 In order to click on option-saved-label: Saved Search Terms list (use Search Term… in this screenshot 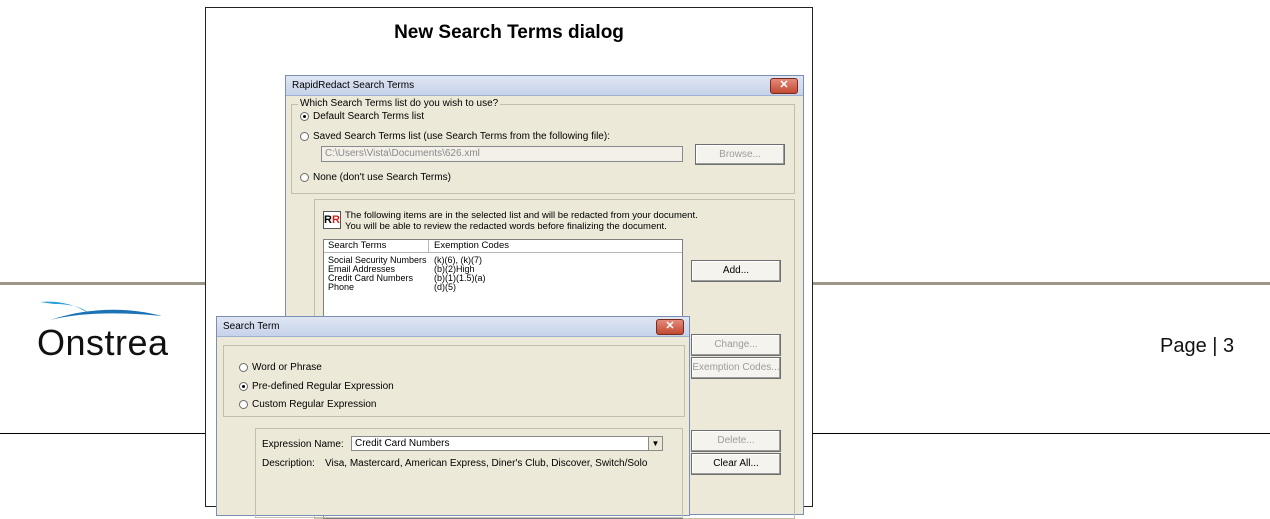, I will do `click(461, 136)`.